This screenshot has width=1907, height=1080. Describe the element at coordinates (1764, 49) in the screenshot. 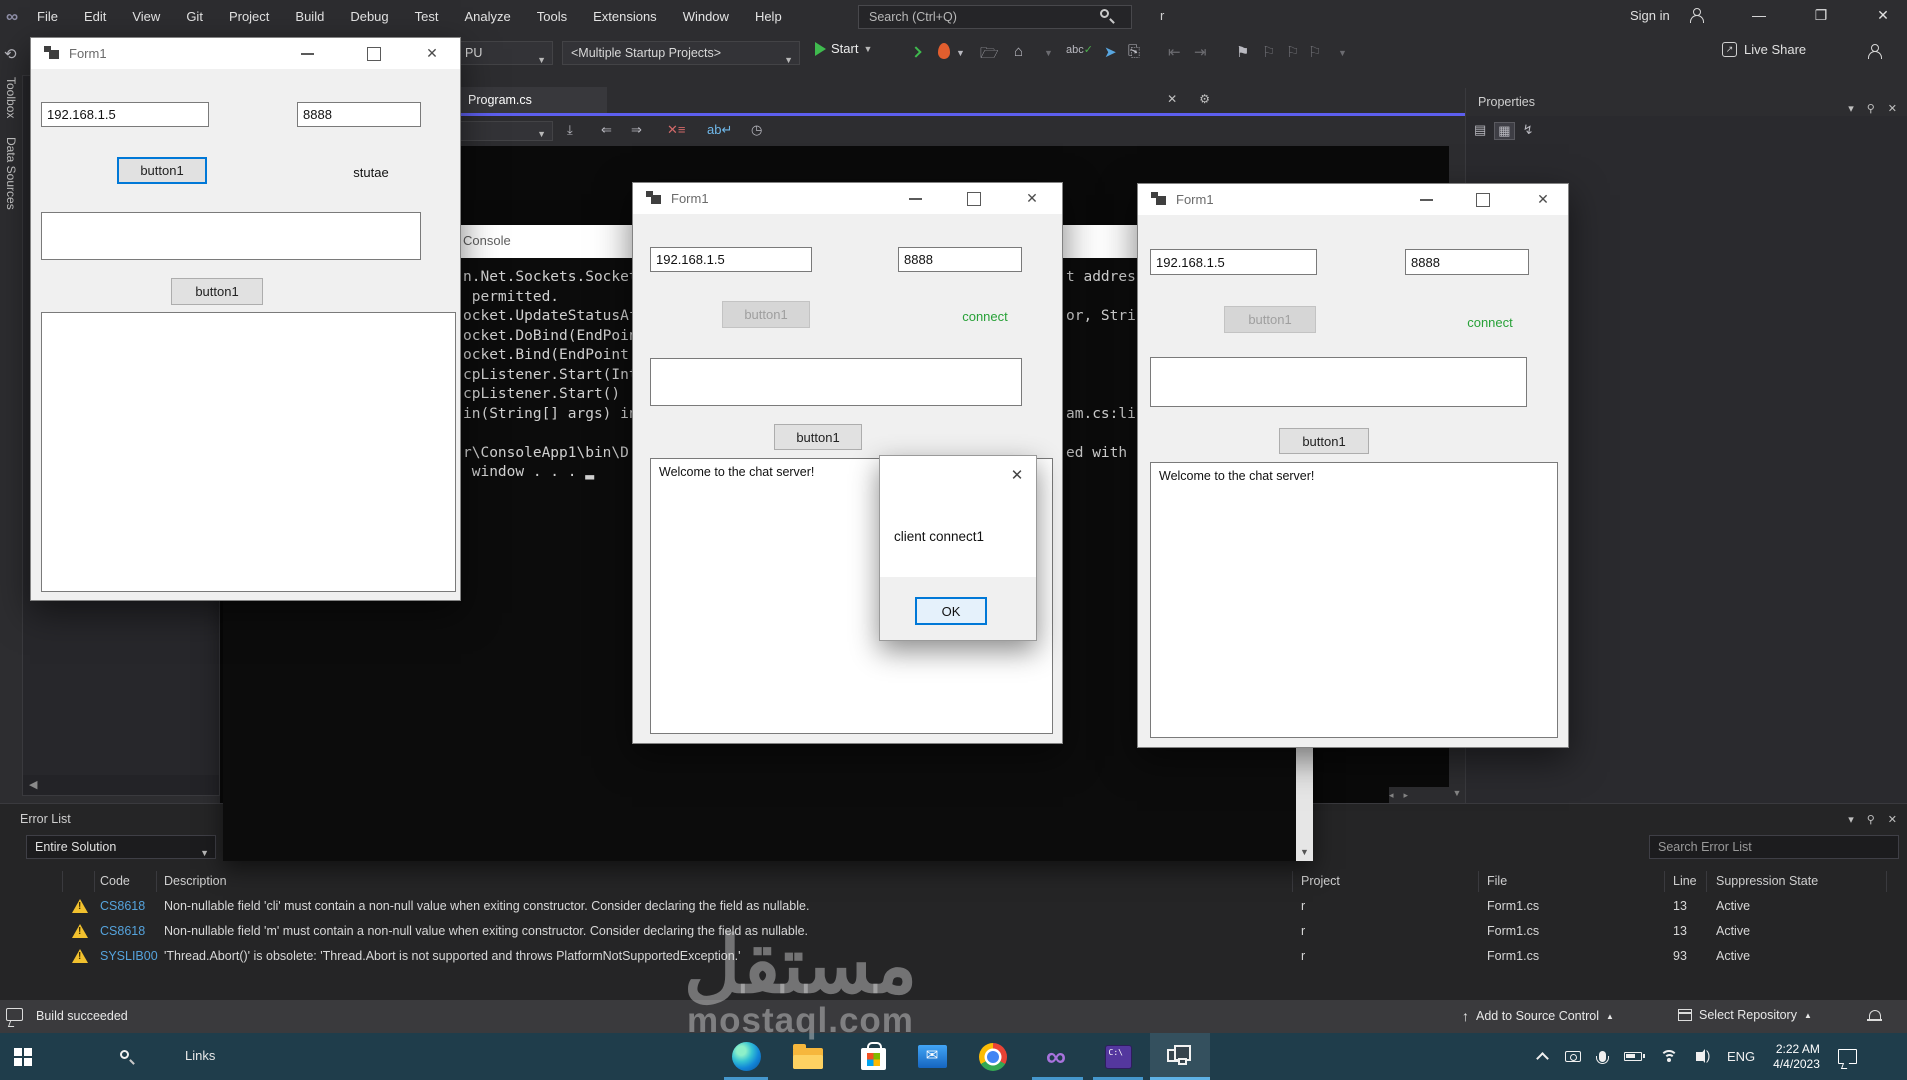

I see `live-share-button: ↗ Live Share` at that location.